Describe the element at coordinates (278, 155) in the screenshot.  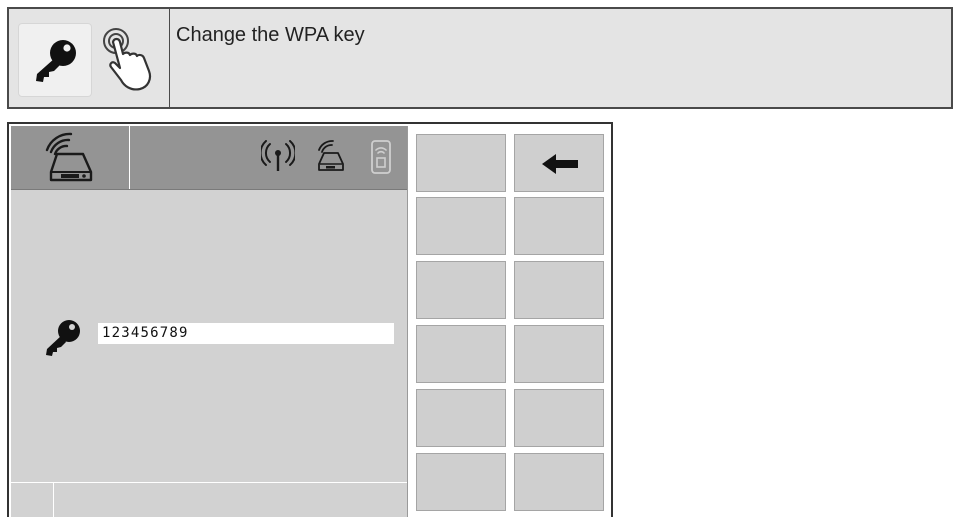
I see `antenna-icon` at that location.